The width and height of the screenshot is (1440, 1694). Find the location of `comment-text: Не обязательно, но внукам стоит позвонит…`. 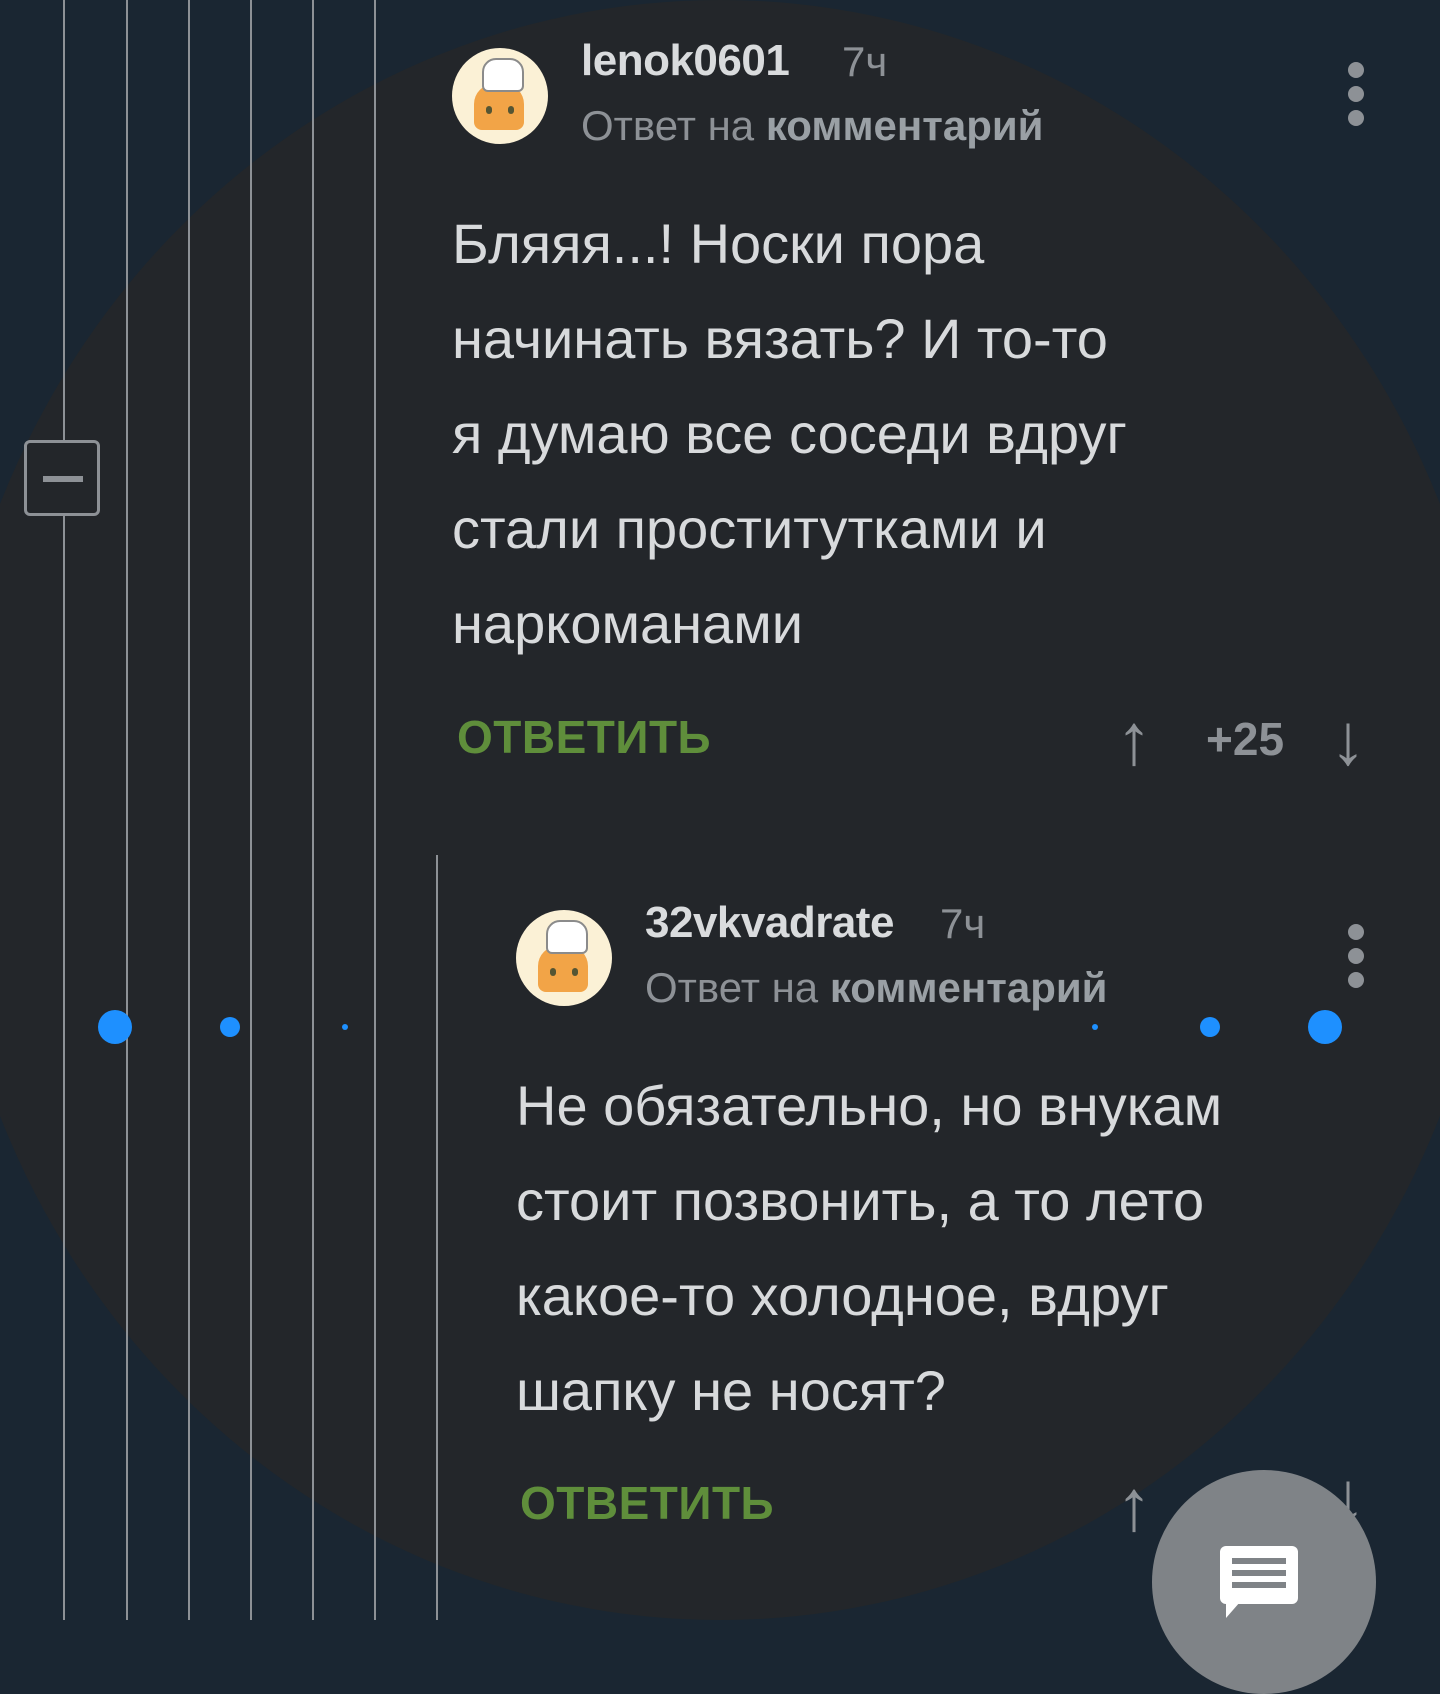

comment-text: Не обязательно, но внукам стоит позвонит… is located at coordinates (869, 1248).